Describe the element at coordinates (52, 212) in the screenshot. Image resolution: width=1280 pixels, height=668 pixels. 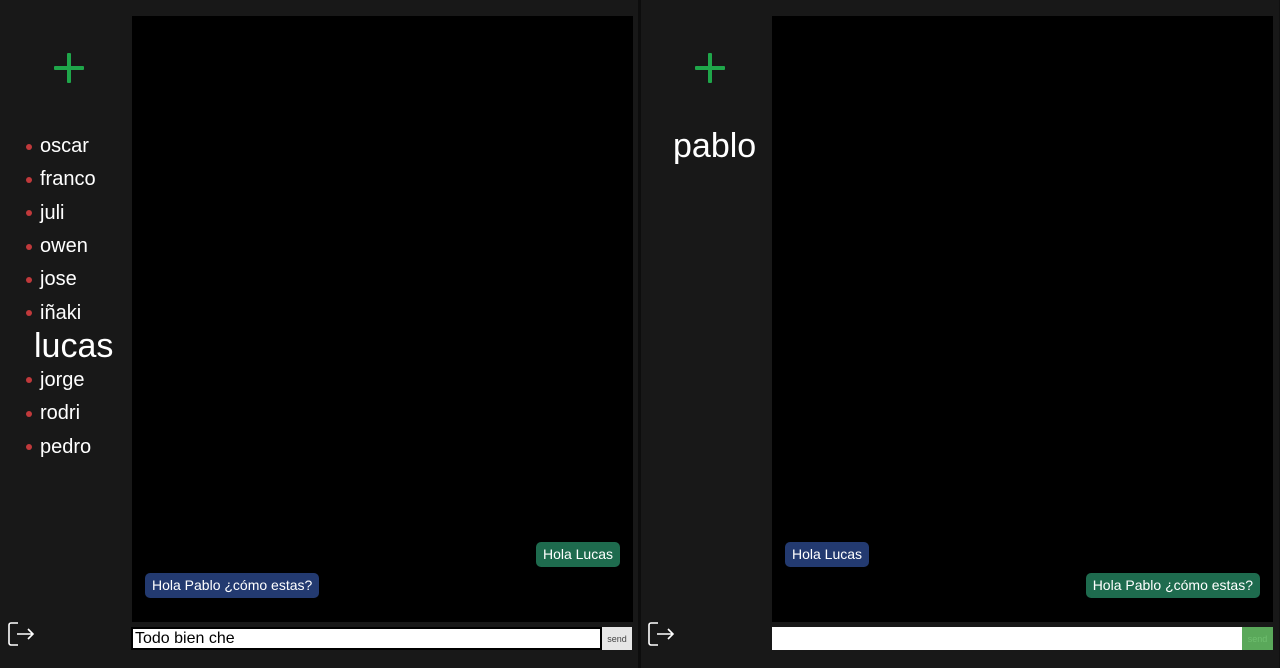
I see `contact-name: juli` at that location.